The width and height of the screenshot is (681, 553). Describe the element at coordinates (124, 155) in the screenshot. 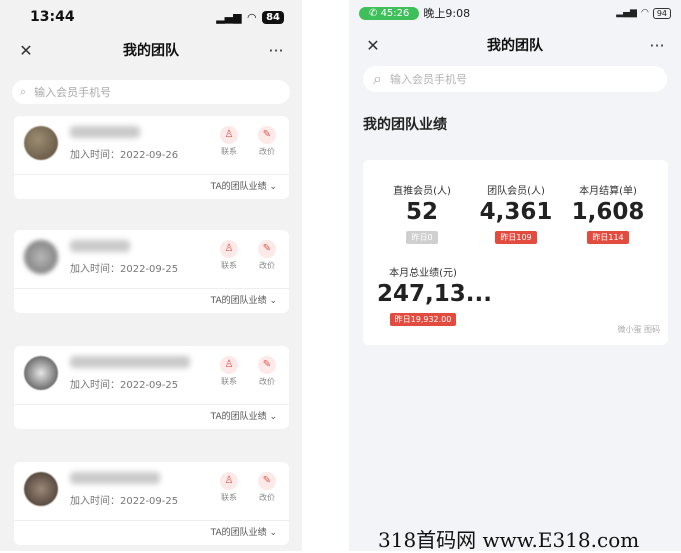

I see `join-date: 加入时间：2022-09-26` at that location.